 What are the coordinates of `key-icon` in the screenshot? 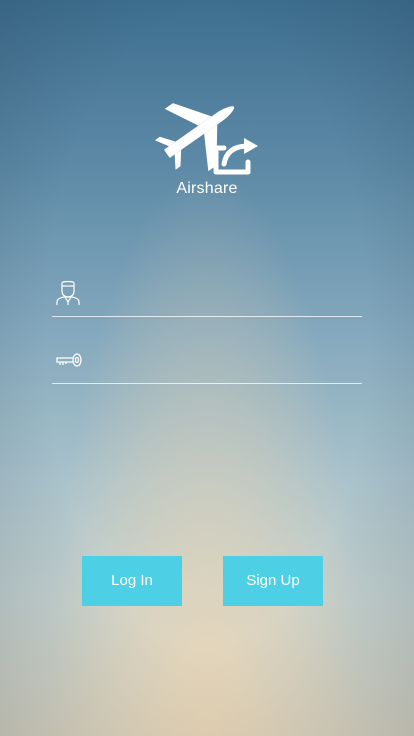 It's located at (69, 362).